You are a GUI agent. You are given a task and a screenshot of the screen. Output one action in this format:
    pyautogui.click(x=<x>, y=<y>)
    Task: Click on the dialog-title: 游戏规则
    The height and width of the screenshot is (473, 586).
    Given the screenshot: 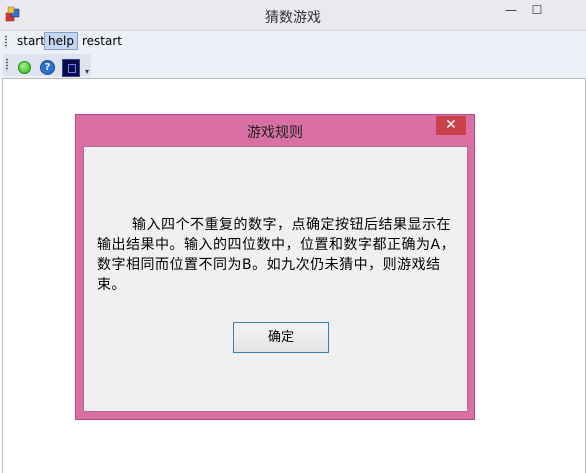 What is the action you would take?
    pyautogui.click(x=275, y=133)
    